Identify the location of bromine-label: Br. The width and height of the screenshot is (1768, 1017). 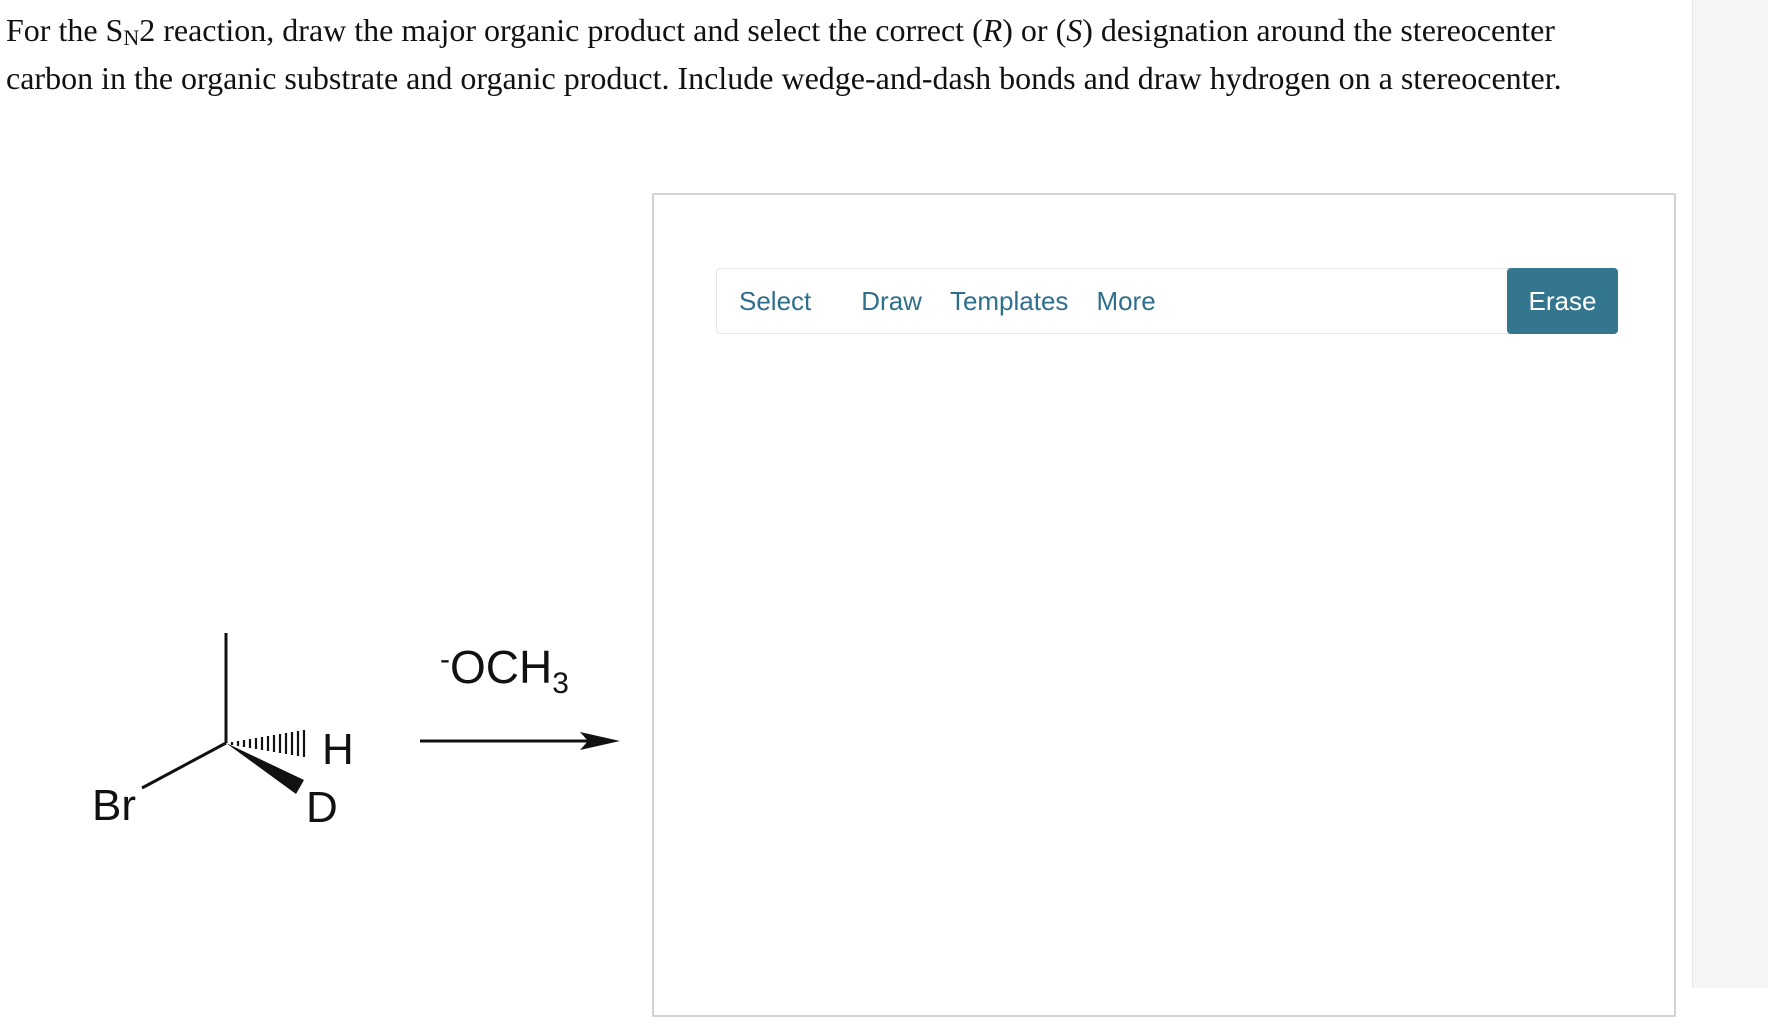
(114, 805).